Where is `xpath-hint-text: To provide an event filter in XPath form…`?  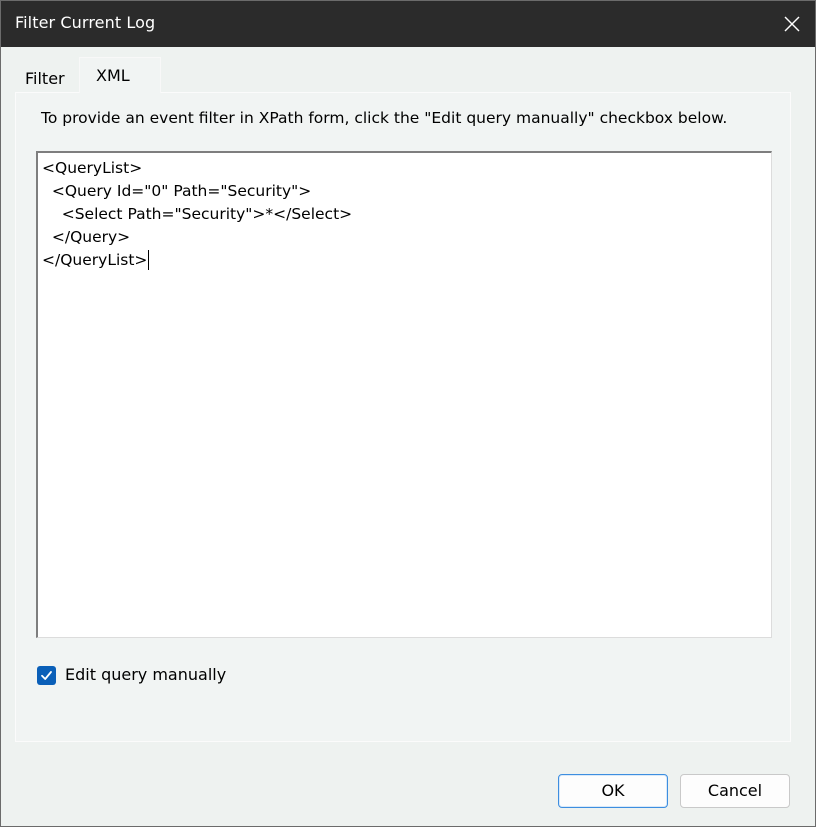 xpath-hint-text: To provide an event filter in XPath form… is located at coordinates (384, 118).